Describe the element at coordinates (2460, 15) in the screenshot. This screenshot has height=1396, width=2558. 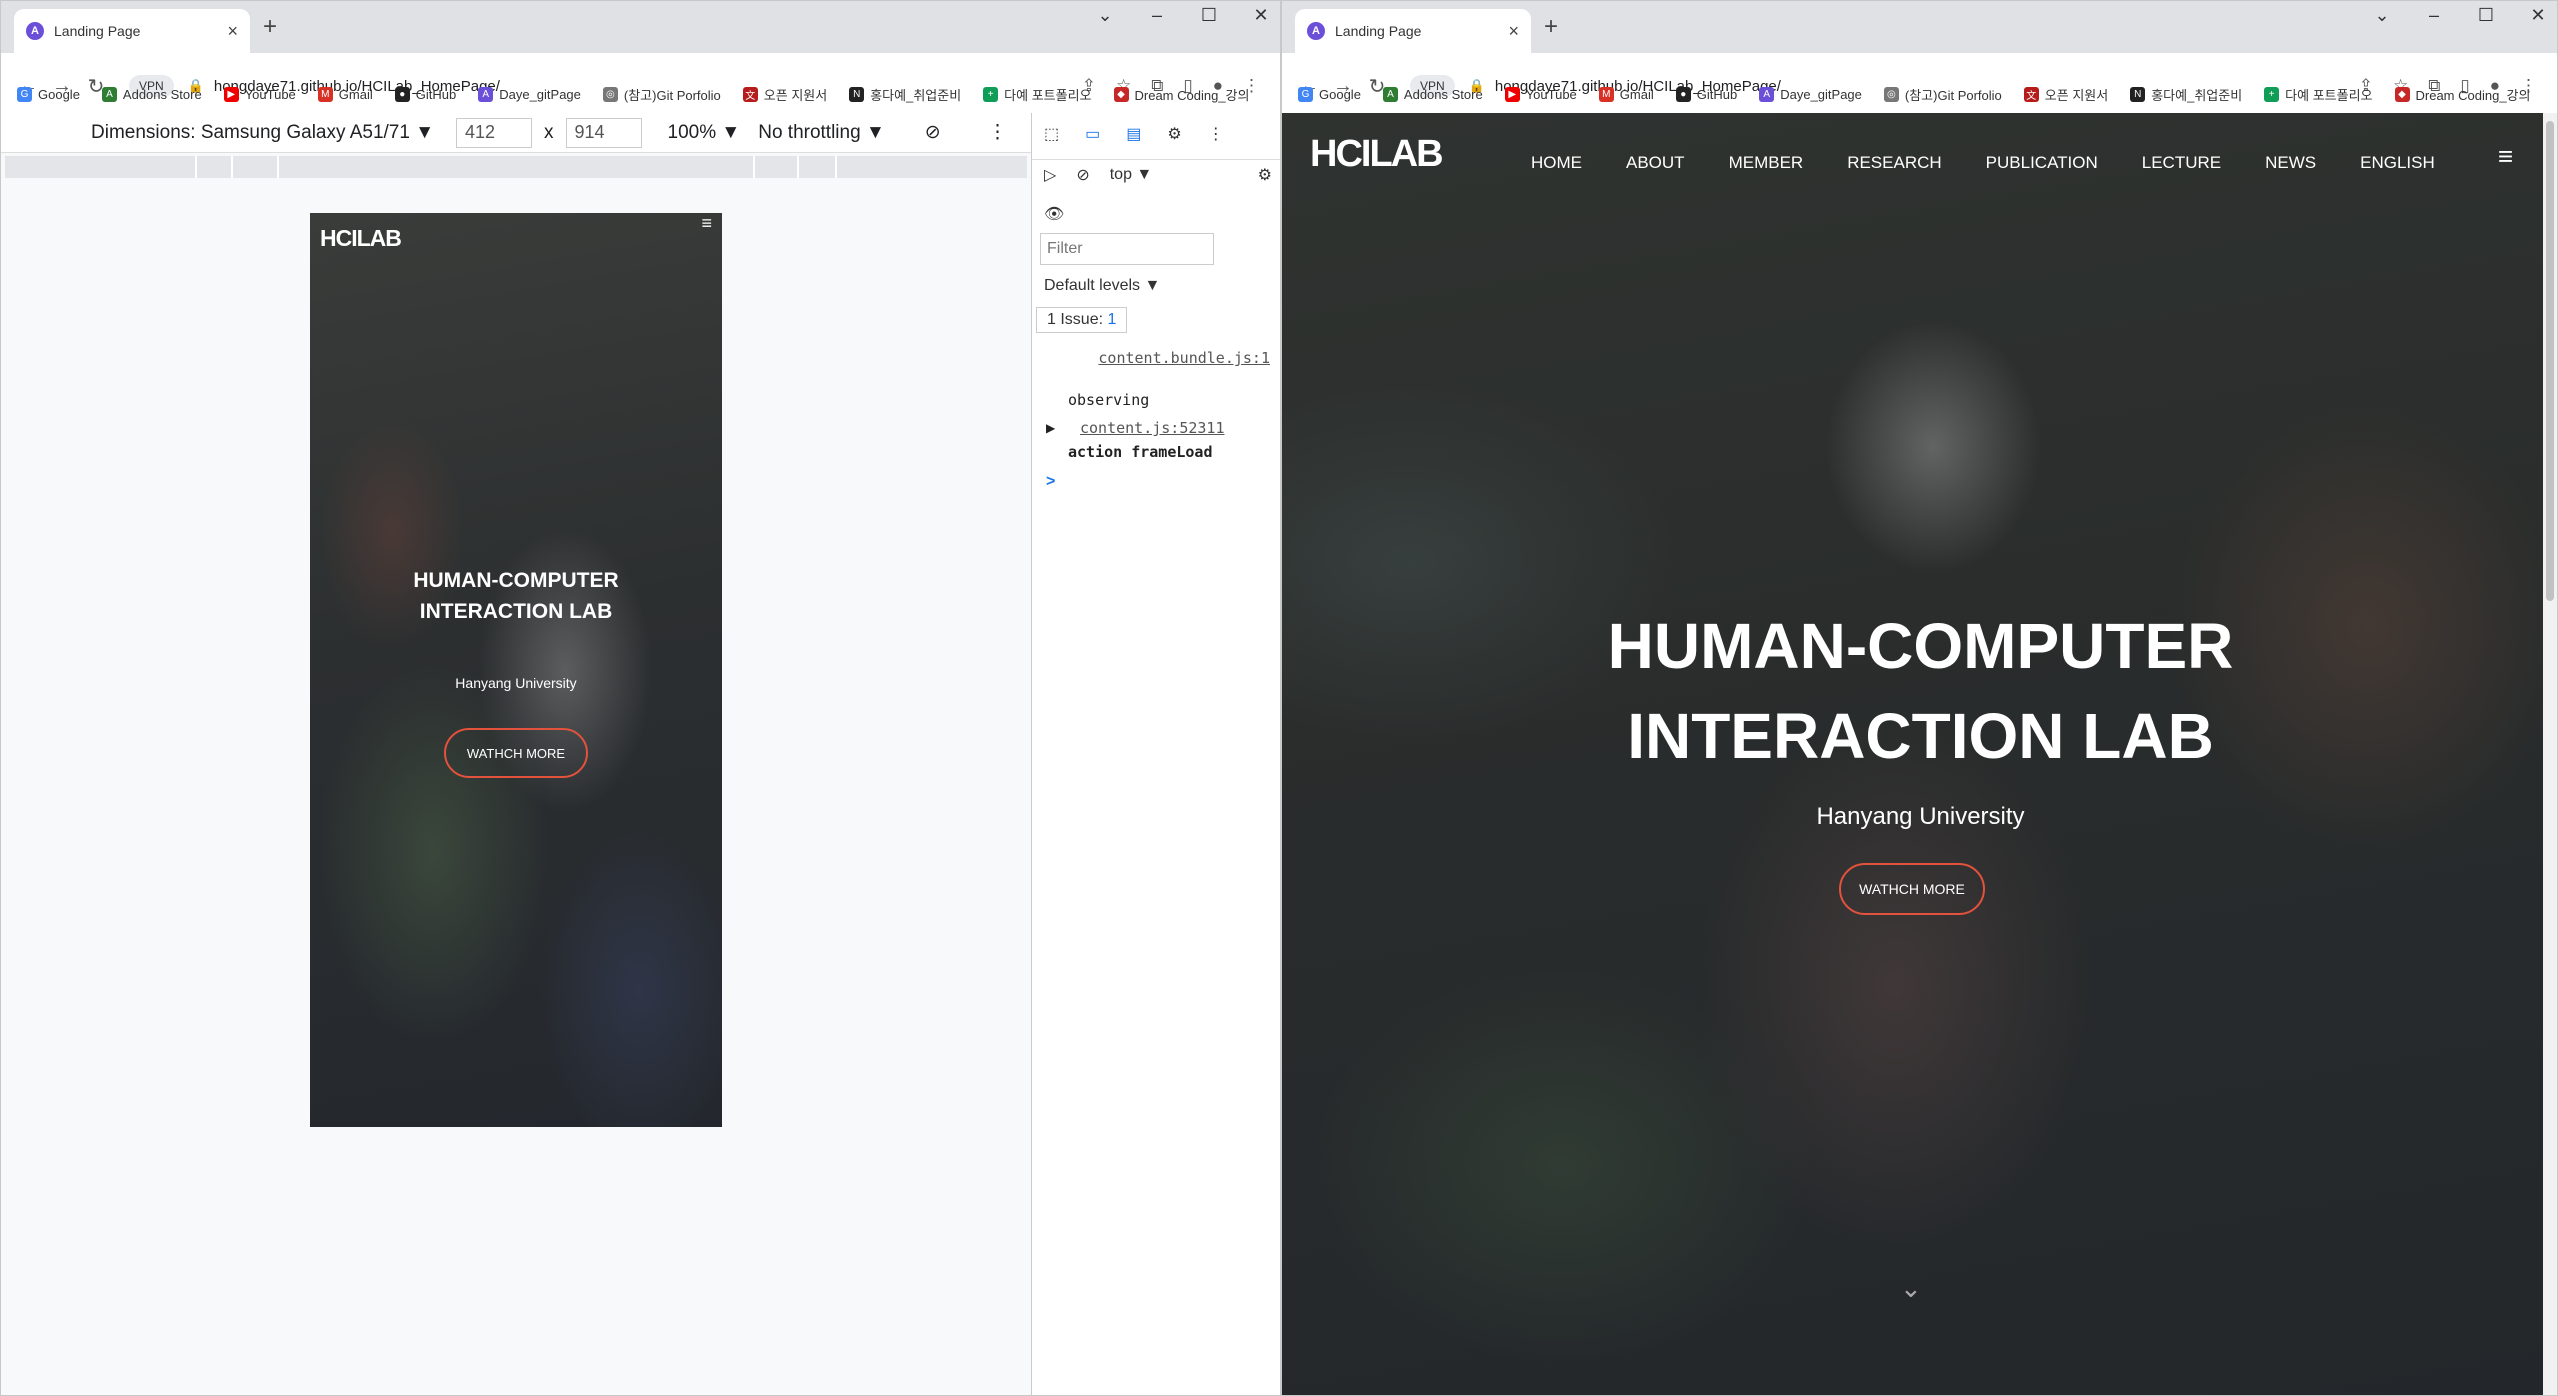
I see `window-controls: ⌄ – ☐ ✕` at that location.